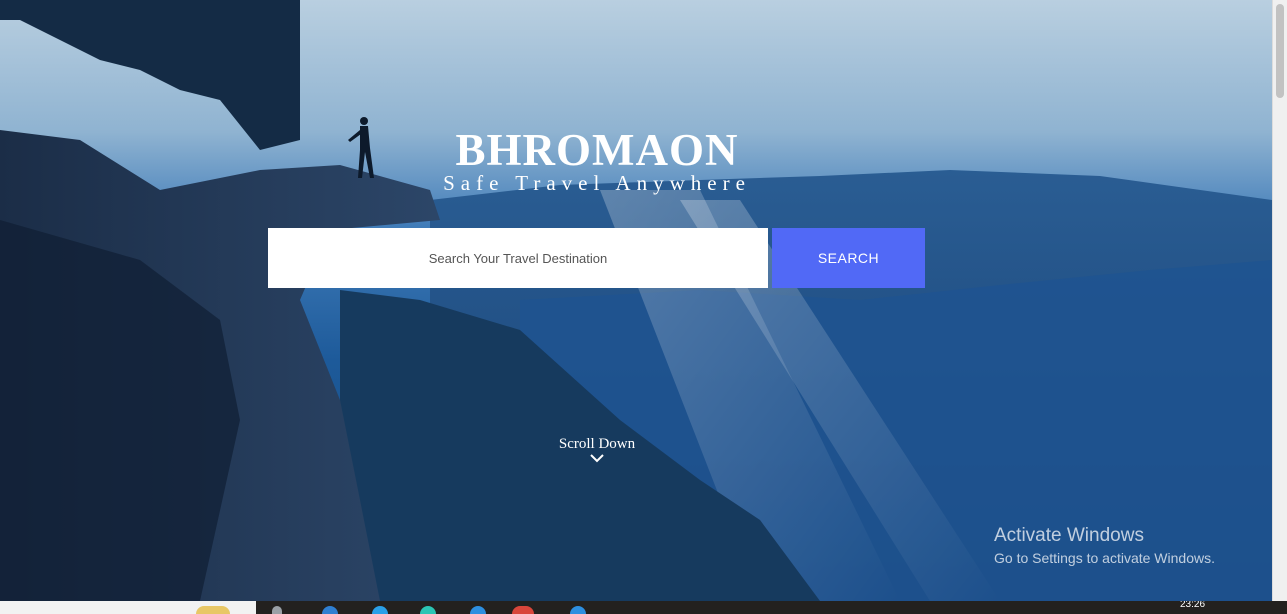 This screenshot has width=1287, height=614. I want to click on store-icon, so click(578, 610).